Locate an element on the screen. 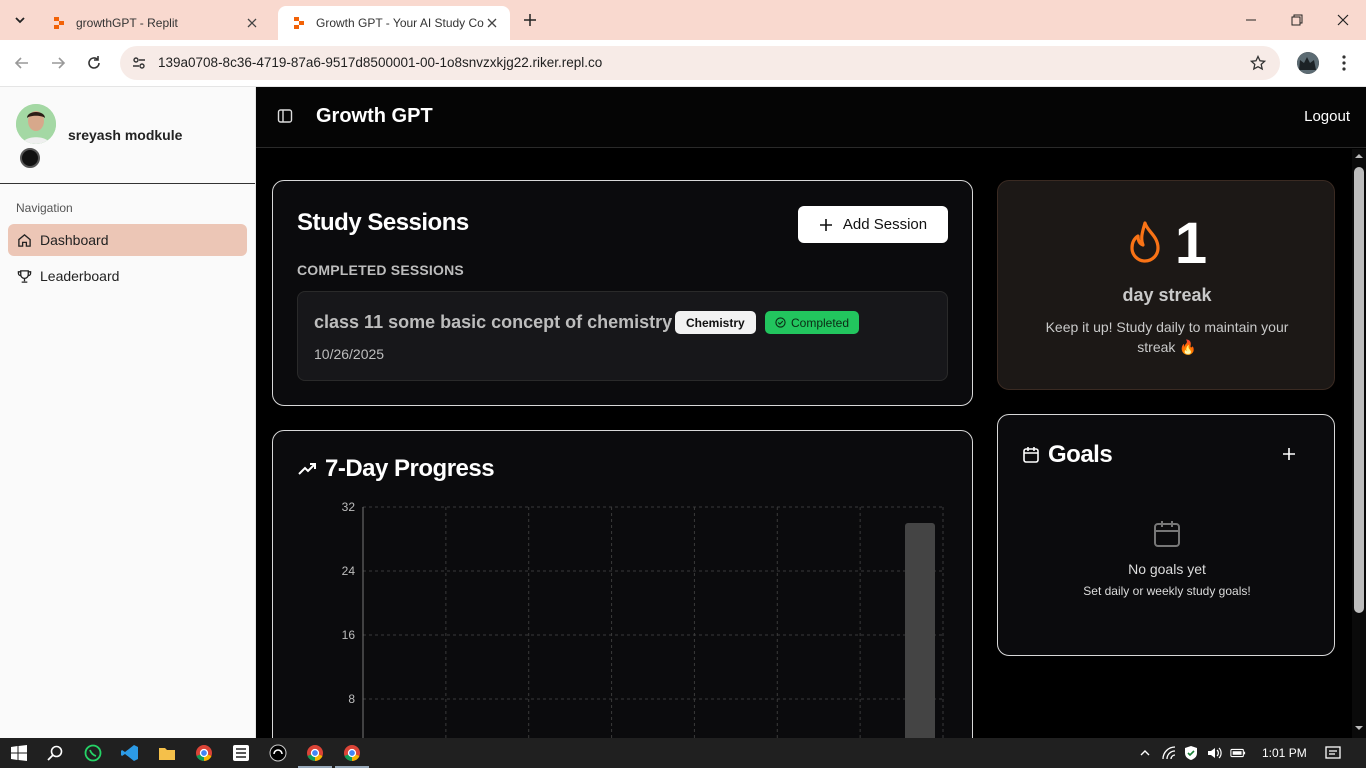 Image resolution: width=1366 pixels, height=768 pixels. add-goal-button is located at coordinates (1290, 455).